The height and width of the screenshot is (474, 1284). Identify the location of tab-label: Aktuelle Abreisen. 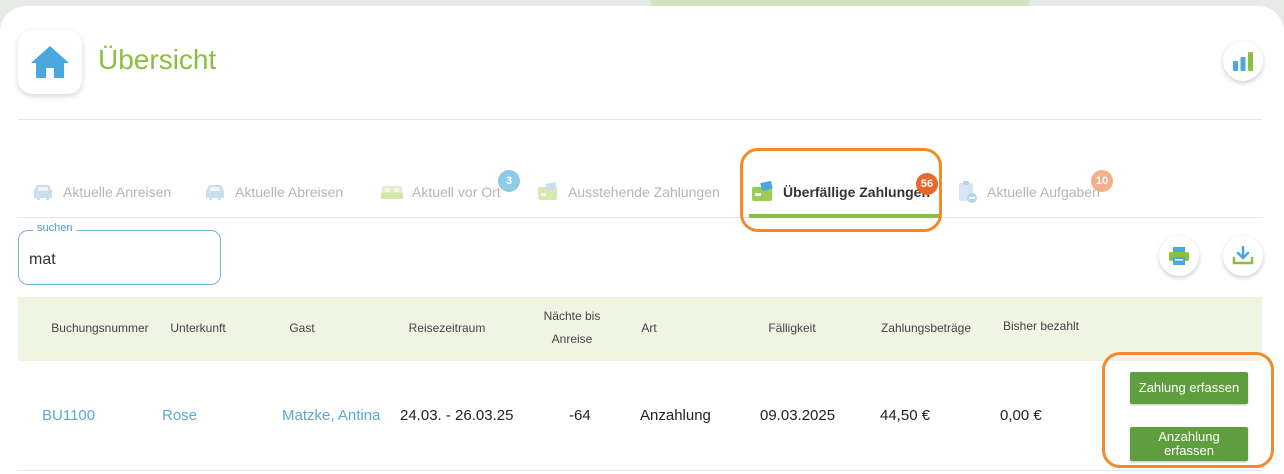
(289, 192).